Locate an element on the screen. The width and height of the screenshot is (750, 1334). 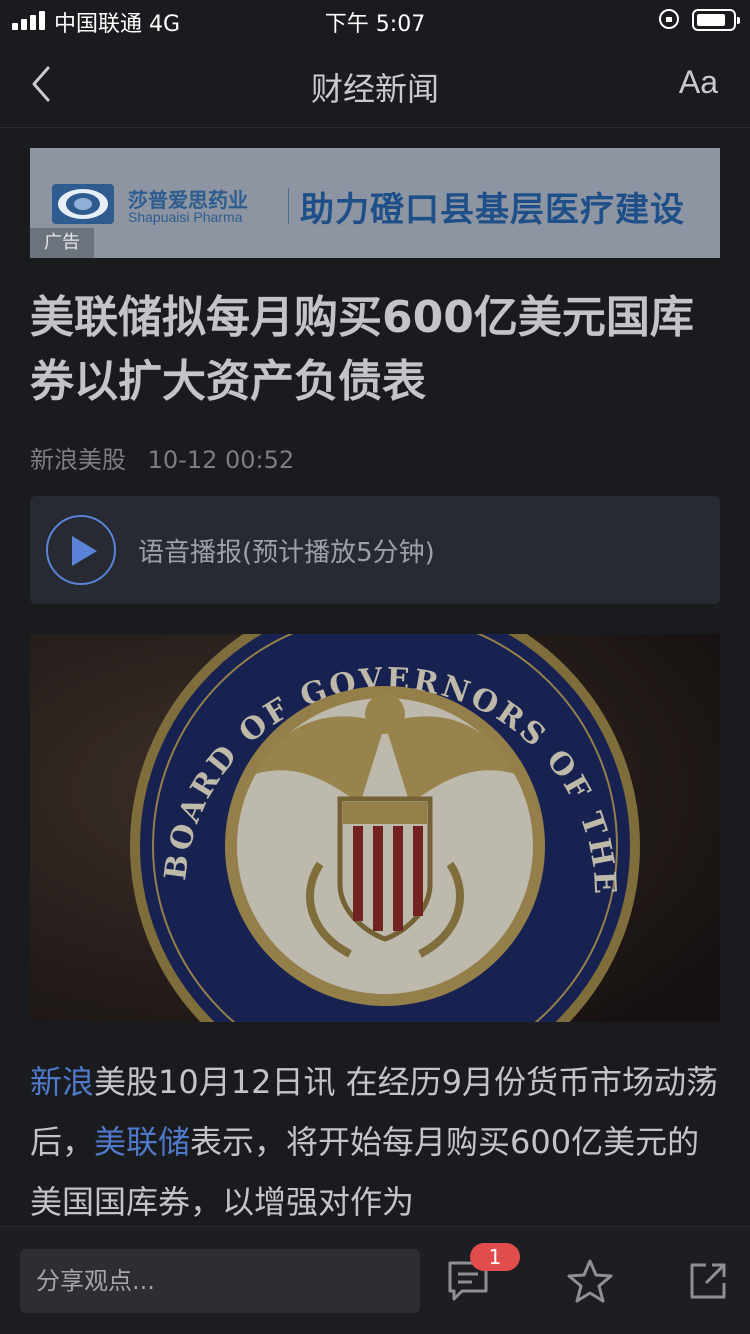
link-fed: 美联储 is located at coordinates (142, 1142).